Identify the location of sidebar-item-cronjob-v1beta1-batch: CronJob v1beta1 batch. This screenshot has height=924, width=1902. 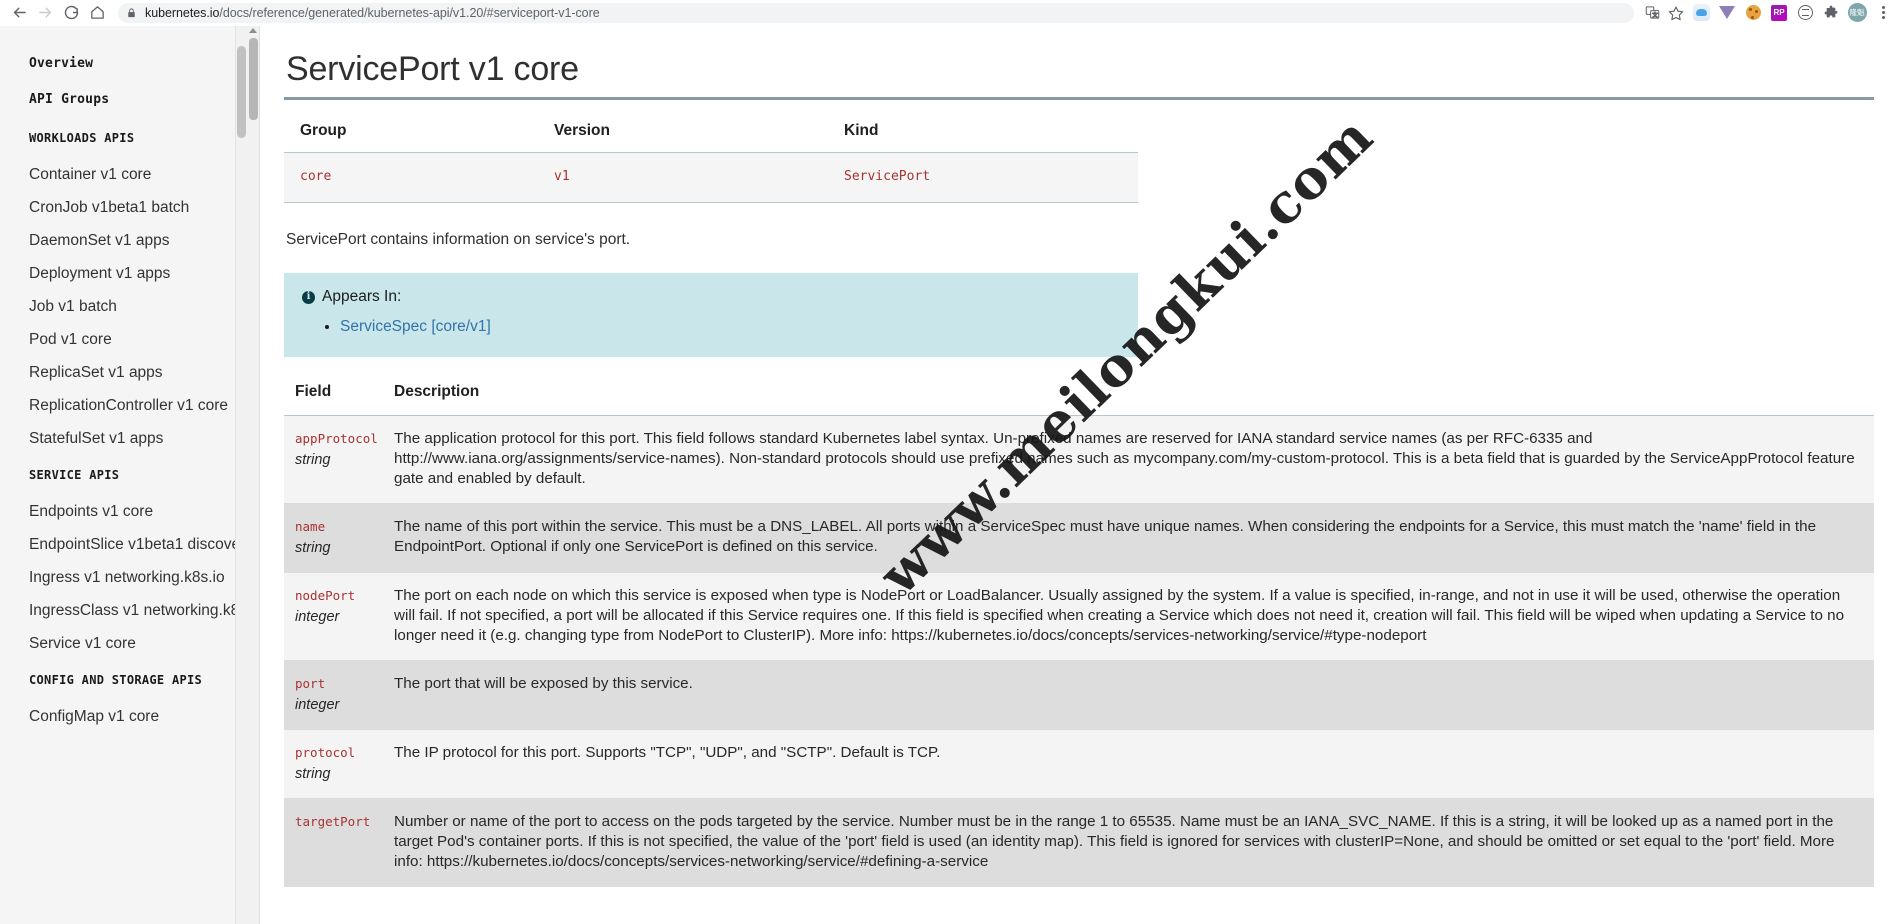
(123, 207).